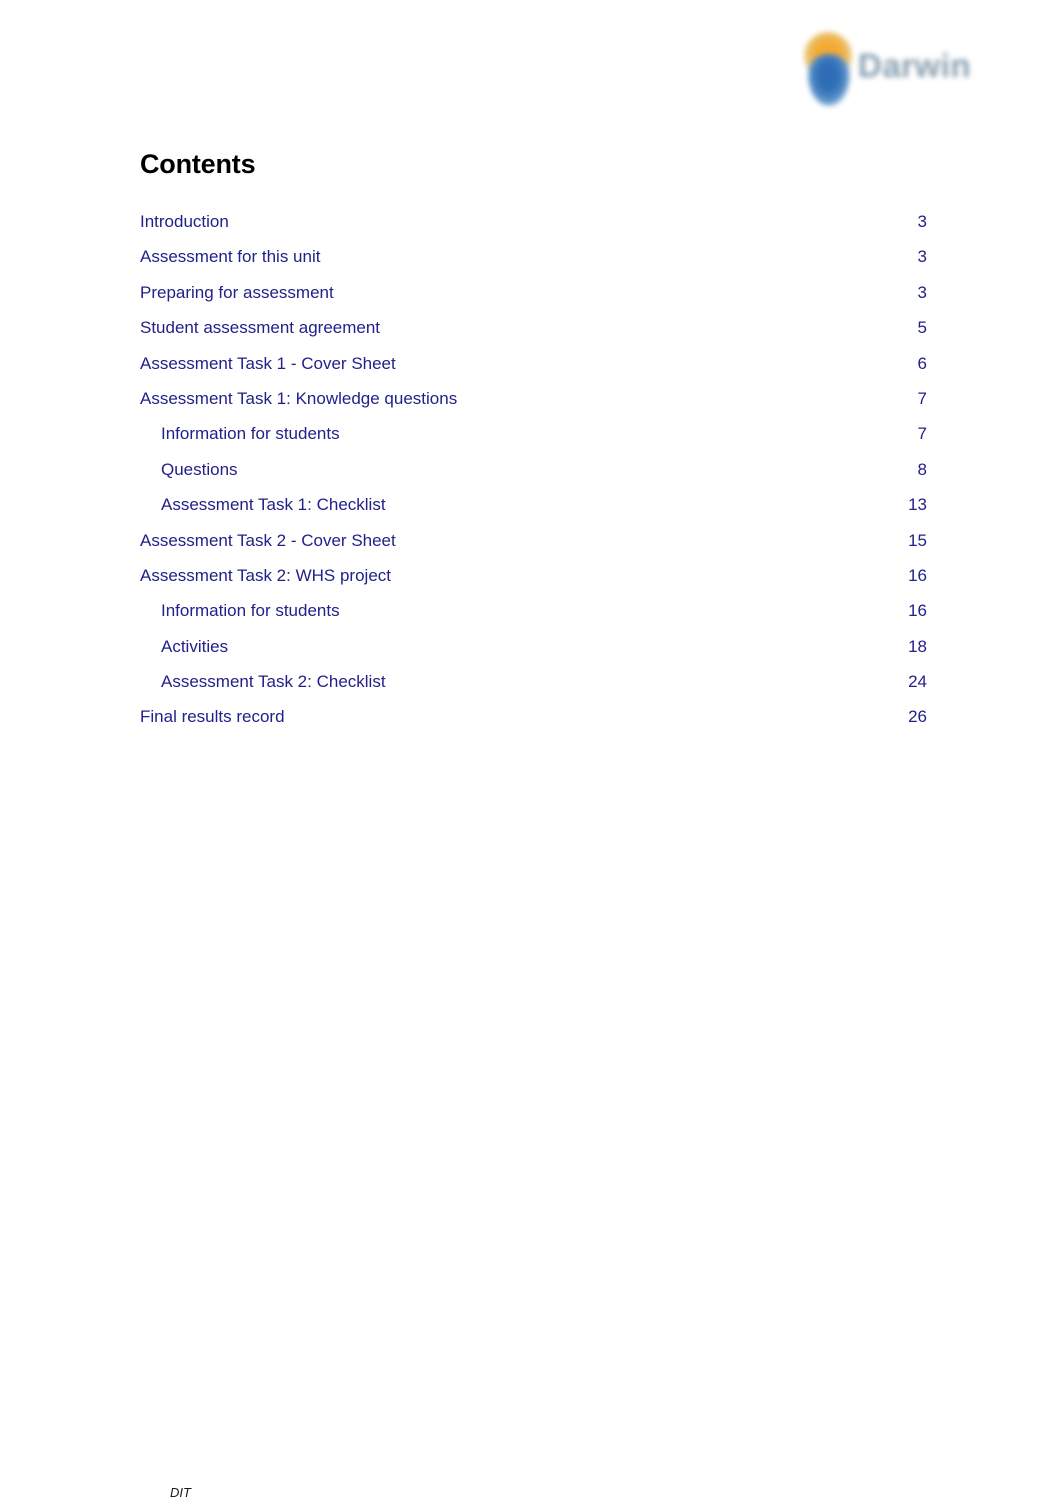  Describe the element at coordinates (922, 363) in the screenshot. I see `toc-entry-page-number: 6` at that location.